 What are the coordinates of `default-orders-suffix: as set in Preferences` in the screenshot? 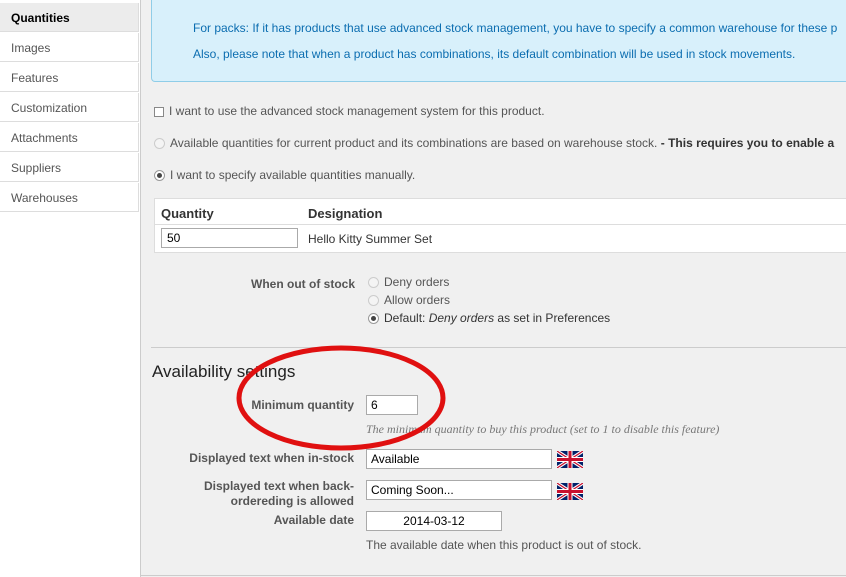 It's located at (552, 318).